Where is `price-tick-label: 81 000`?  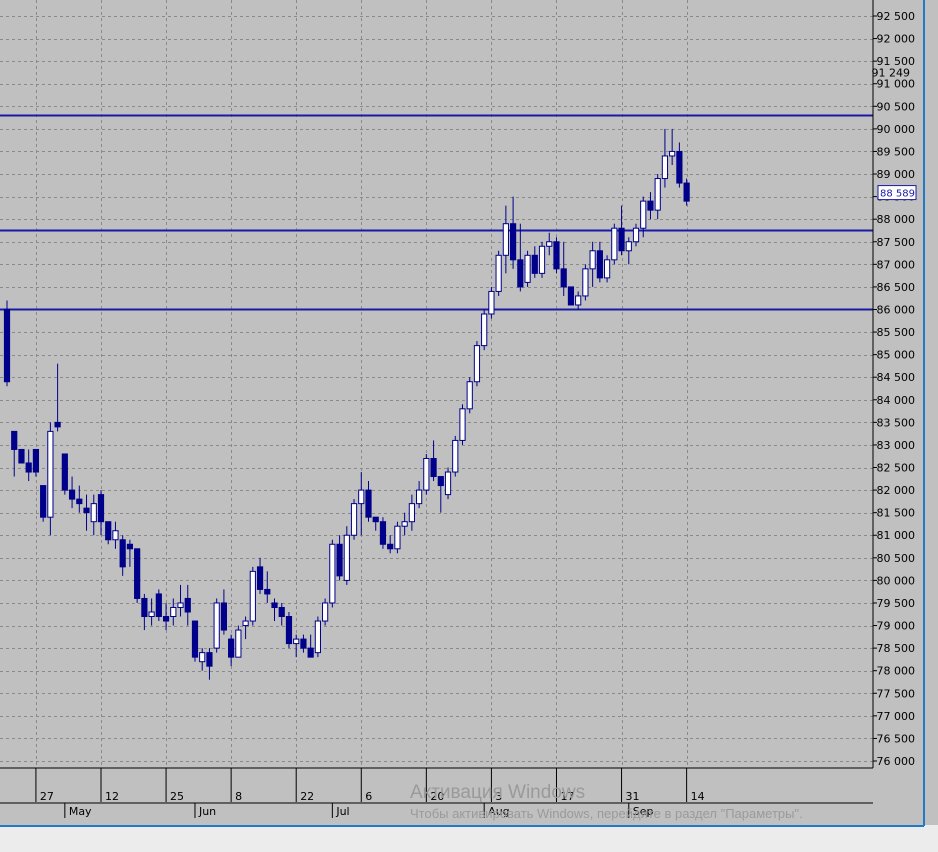
price-tick-label: 81 000 is located at coordinates (896, 535).